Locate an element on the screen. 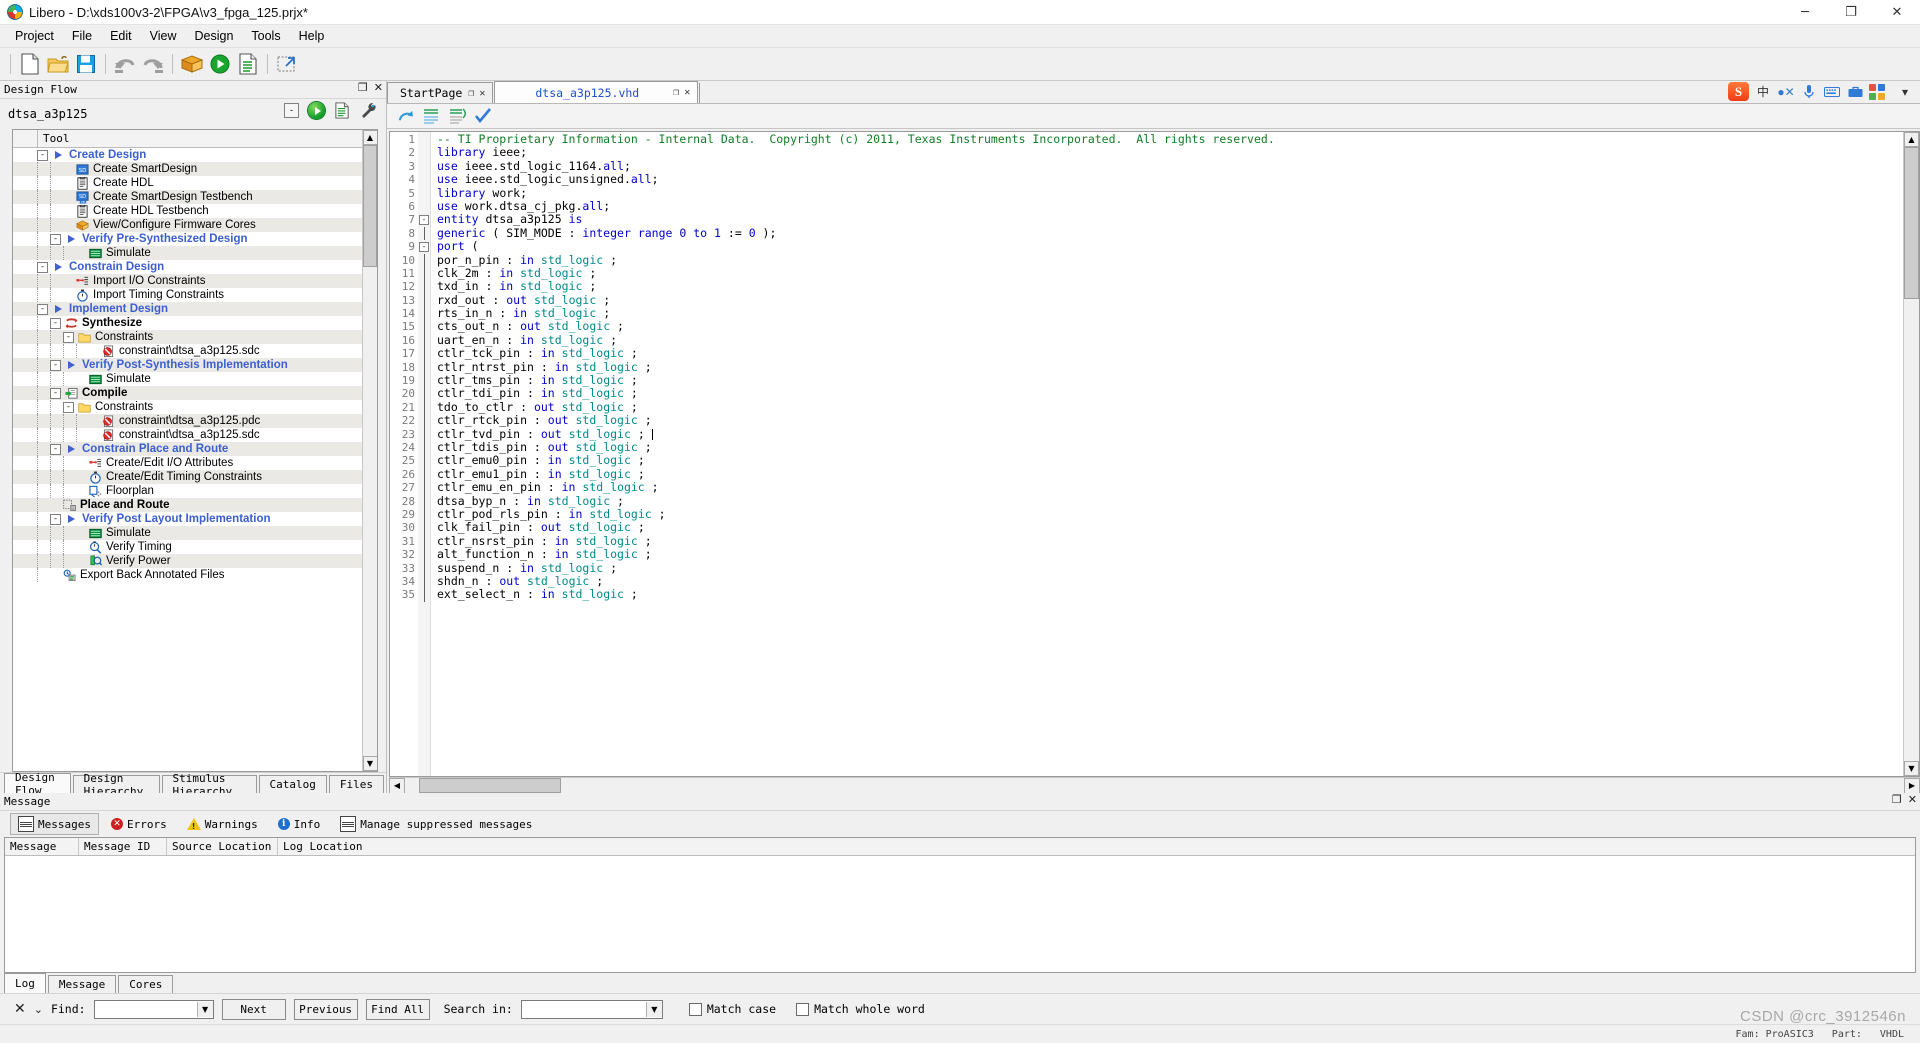 The width and height of the screenshot is (1920, 1043). tree-item-place-and-route: Place and Route is located at coordinates (187, 505).